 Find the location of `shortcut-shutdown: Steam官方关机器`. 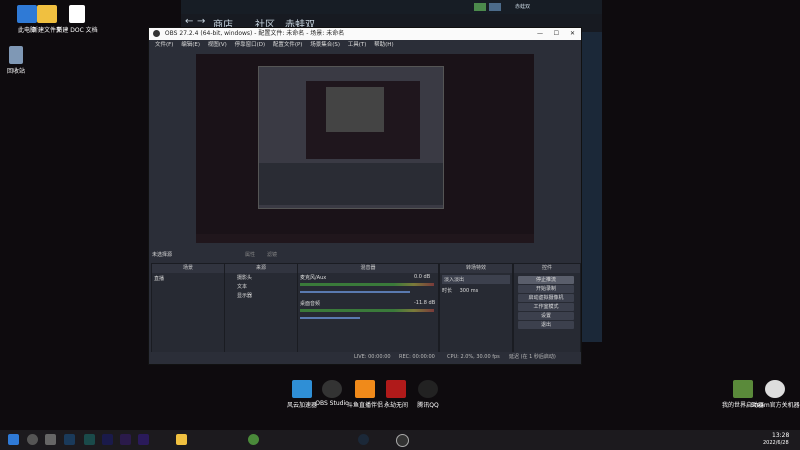

shortcut-shutdown: Steam官方关机器 is located at coordinates (774, 394).